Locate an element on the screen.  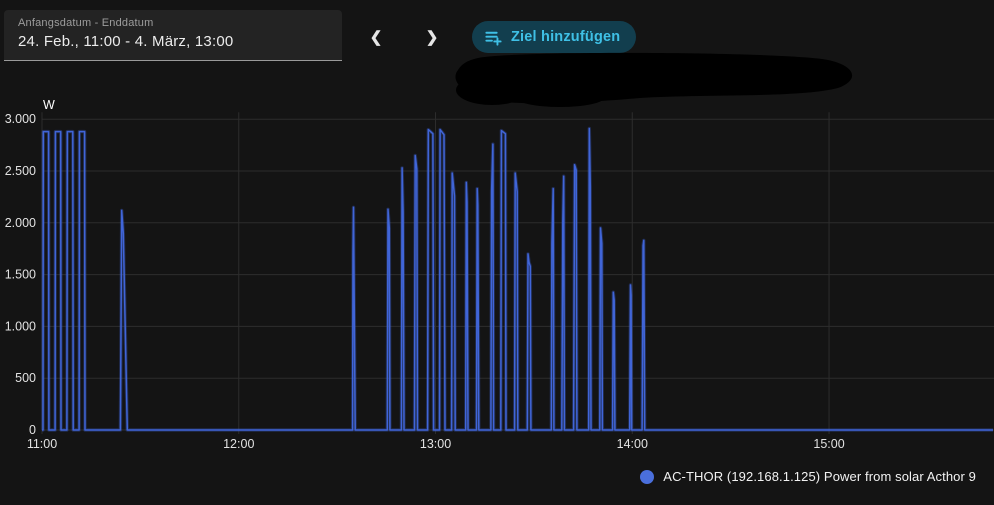
y-axis-tick-label: 1.000 is located at coordinates (20, 326).